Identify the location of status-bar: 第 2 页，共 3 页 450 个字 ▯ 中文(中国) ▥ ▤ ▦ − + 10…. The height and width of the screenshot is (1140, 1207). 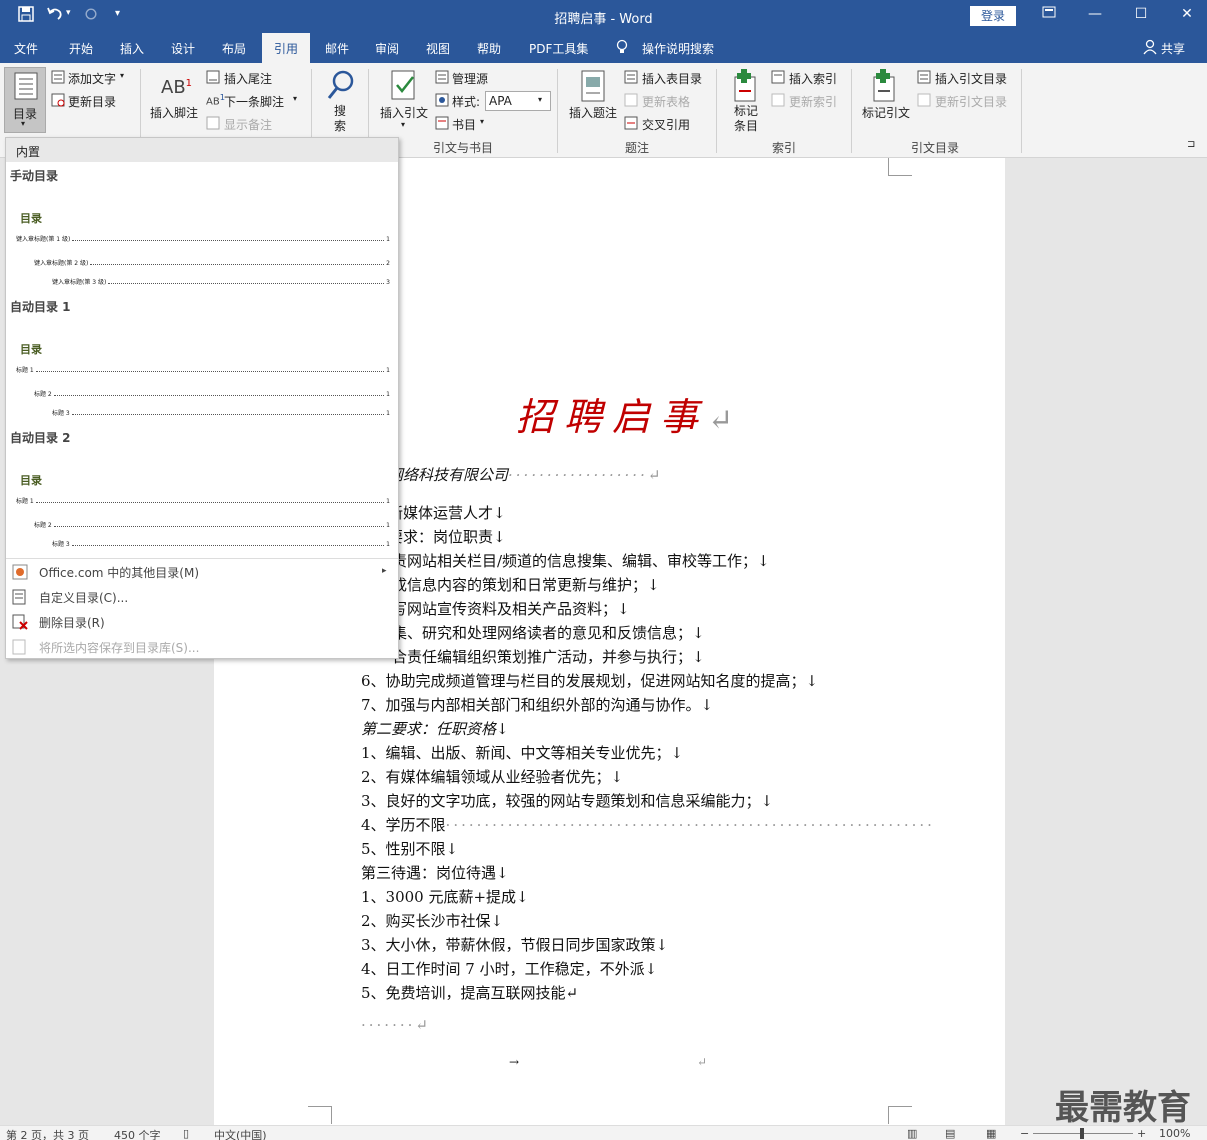
(603, 1132).